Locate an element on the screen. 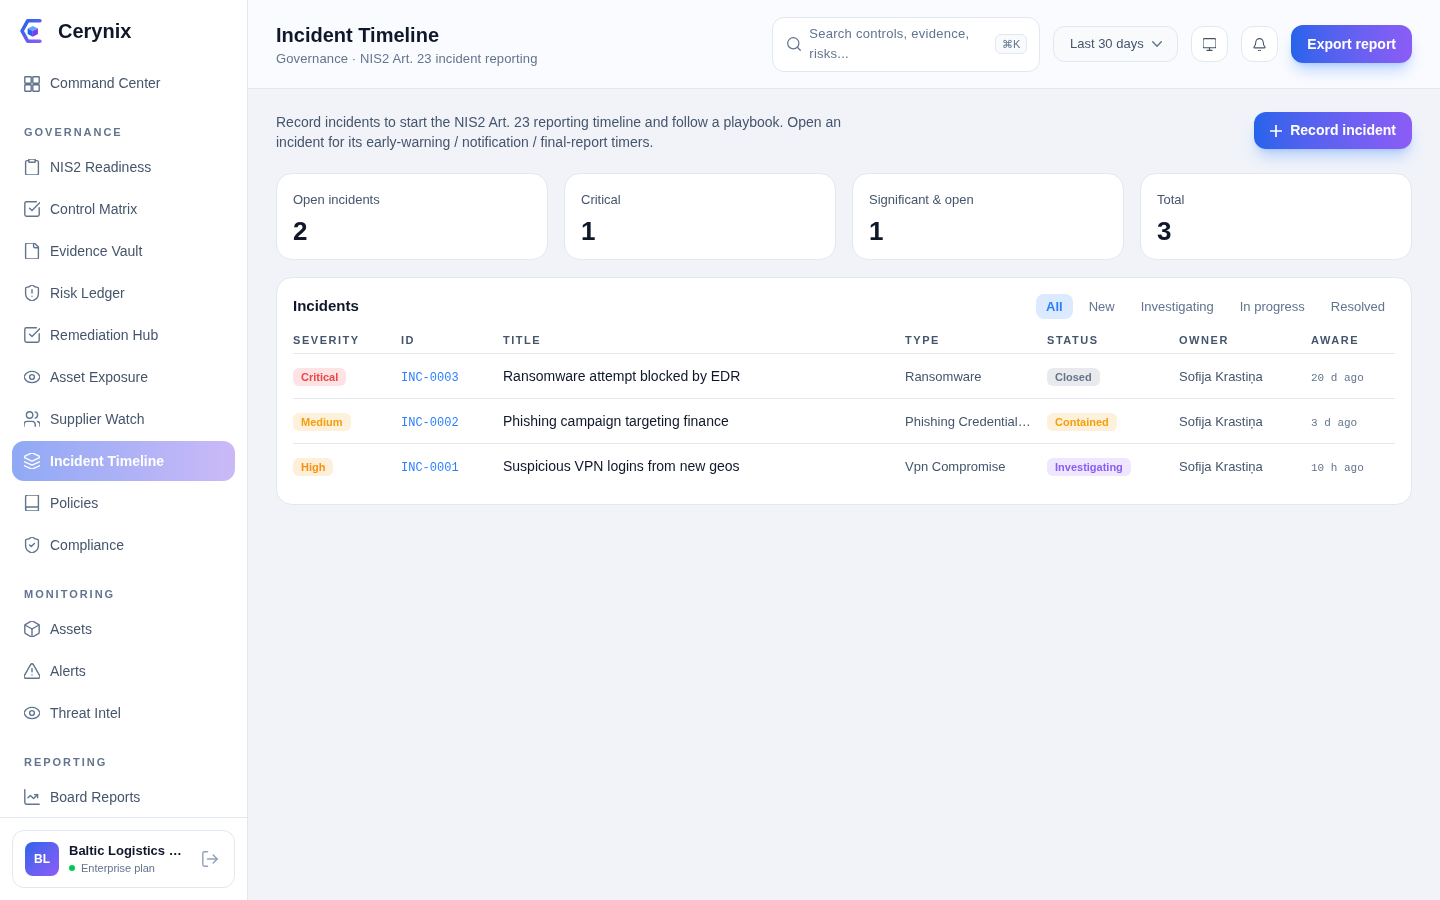 Image resolution: width=1440 pixels, height=900 pixels. clipboard-icon is located at coordinates (32, 167).